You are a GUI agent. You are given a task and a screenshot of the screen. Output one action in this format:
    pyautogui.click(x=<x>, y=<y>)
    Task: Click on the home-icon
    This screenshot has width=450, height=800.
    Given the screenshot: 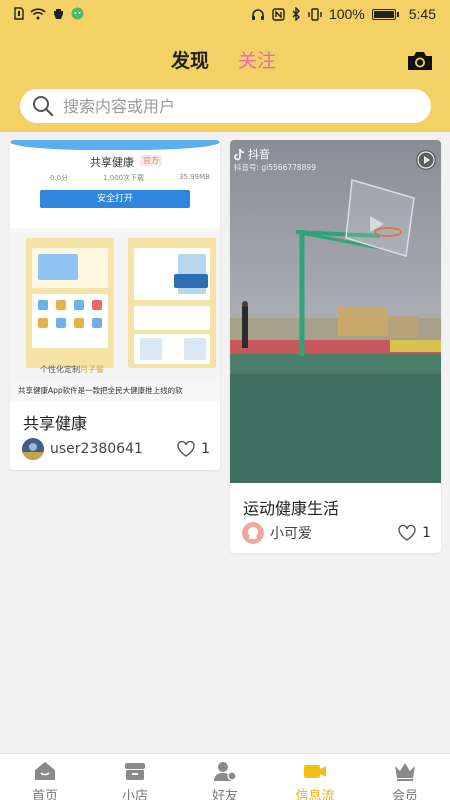 What is the action you would take?
    pyautogui.click(x=45, y=771)
    